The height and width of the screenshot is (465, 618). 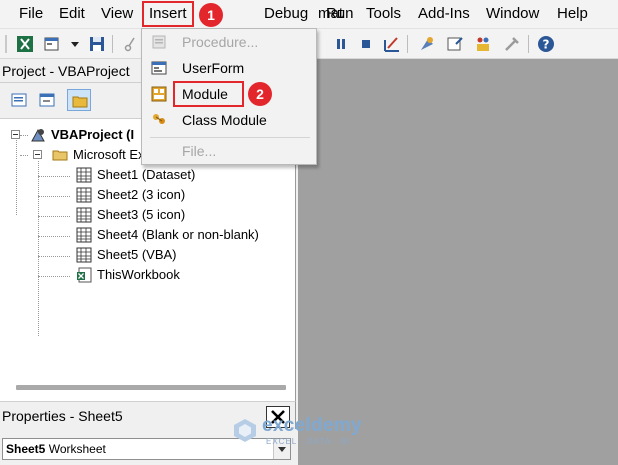 I want to click on view-object-icon, so click(x=47, y=100).